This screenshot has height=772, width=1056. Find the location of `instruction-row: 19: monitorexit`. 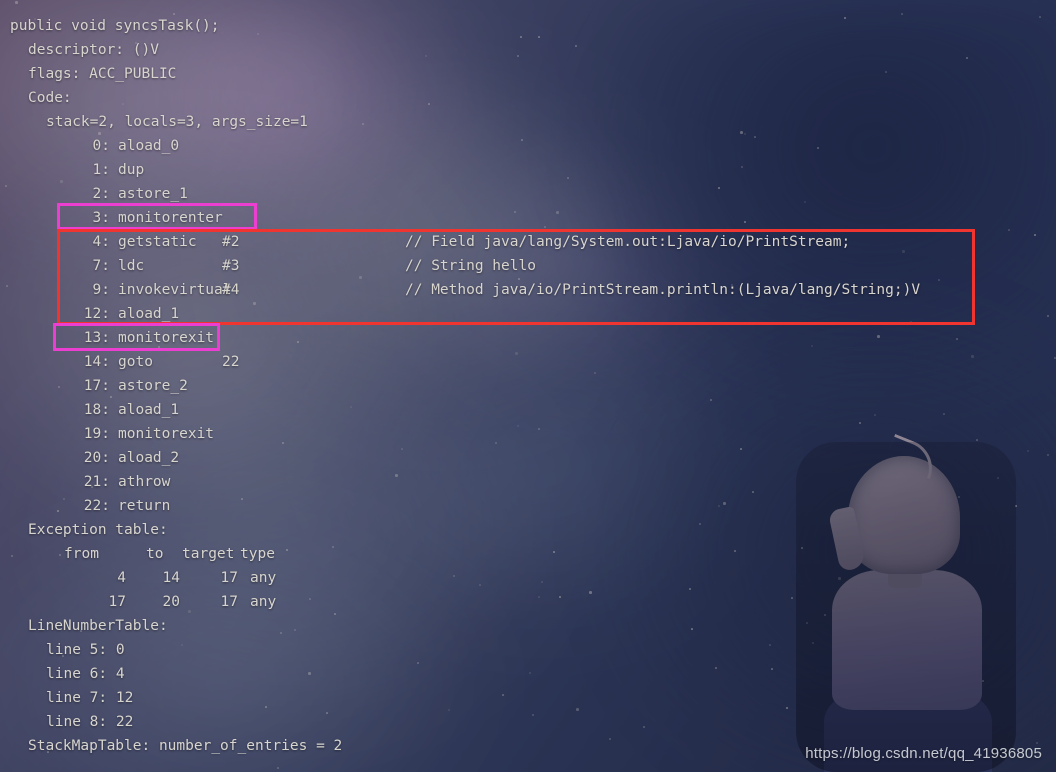

instruction-row: 19: monitorexit is located at coordinates (528, 434).